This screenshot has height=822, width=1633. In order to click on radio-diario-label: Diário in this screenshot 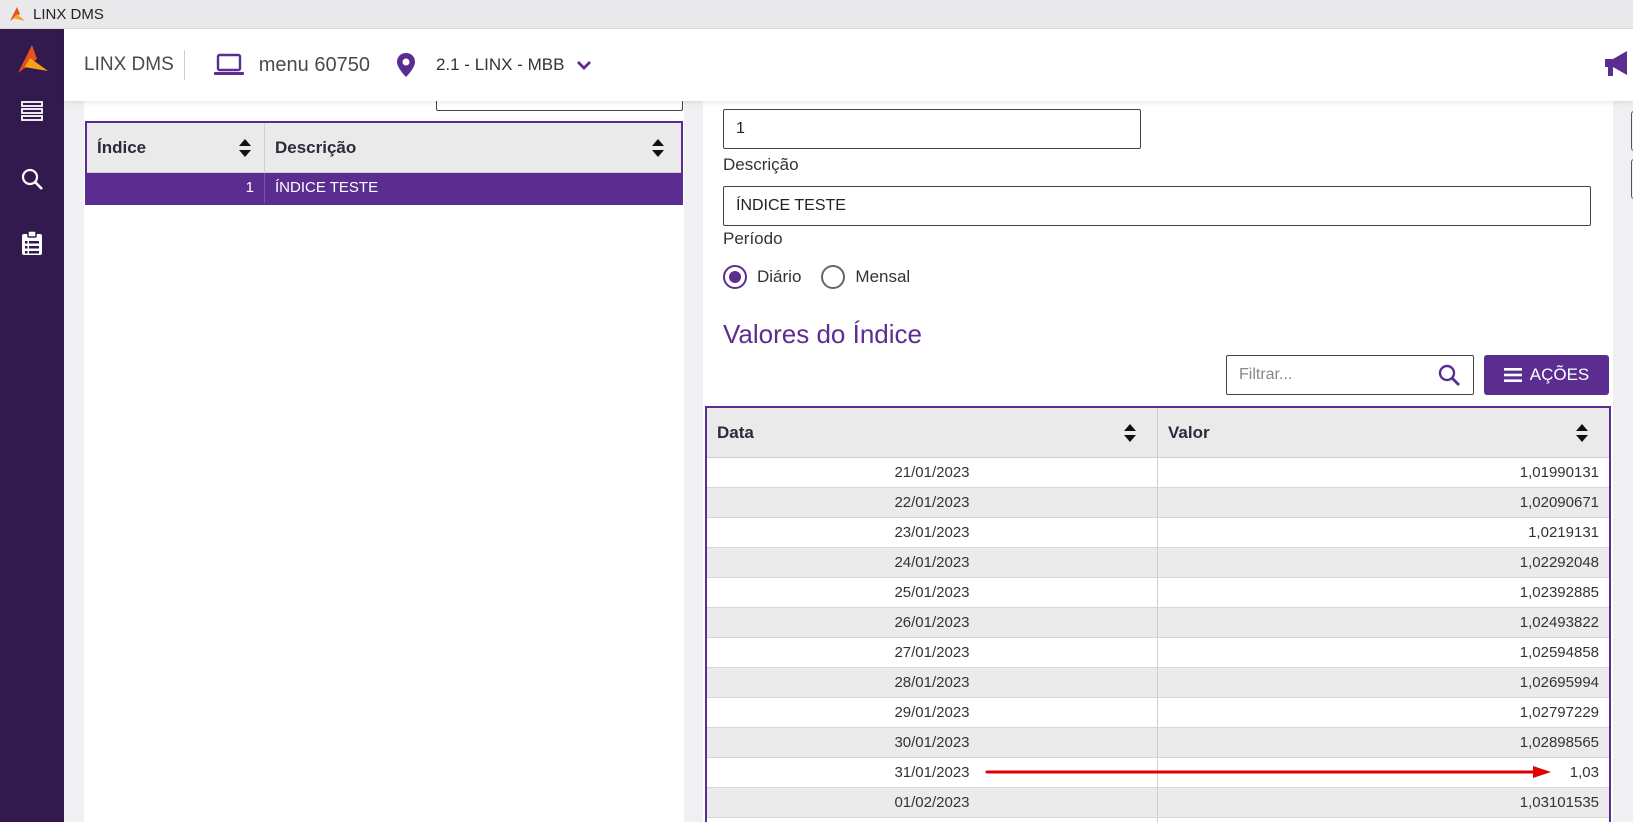, I will do `click(779, 276)`.